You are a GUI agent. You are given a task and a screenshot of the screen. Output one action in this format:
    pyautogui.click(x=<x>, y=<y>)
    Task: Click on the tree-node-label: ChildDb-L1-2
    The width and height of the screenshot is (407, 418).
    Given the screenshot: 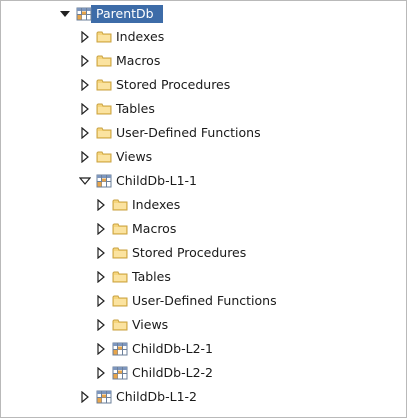 What is the action you would take?
    pyautogui.click(x=156, y=396)
    